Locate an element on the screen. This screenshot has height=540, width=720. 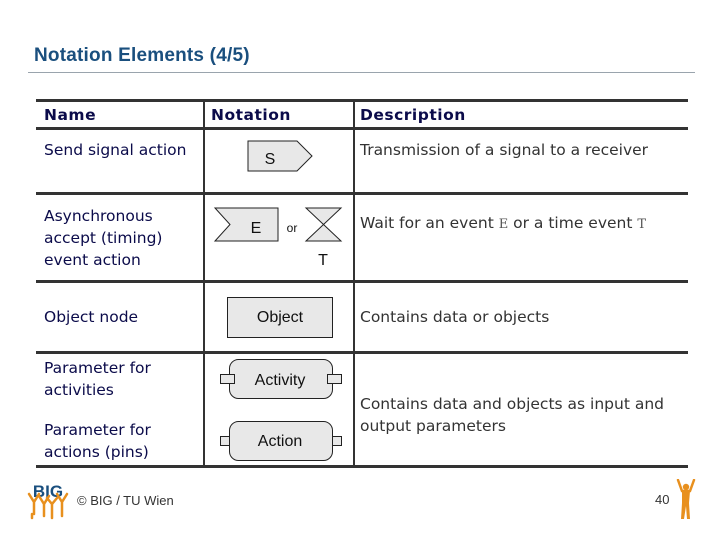
row-desc-accept-event: Wait for an event E or a time event T is located at coordinates (503, 223).